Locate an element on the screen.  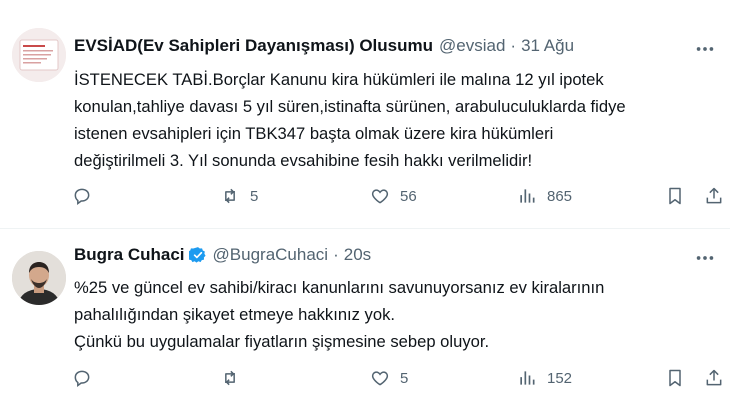
tweet-actions: 5 152 is located at coordinates (399, 381).